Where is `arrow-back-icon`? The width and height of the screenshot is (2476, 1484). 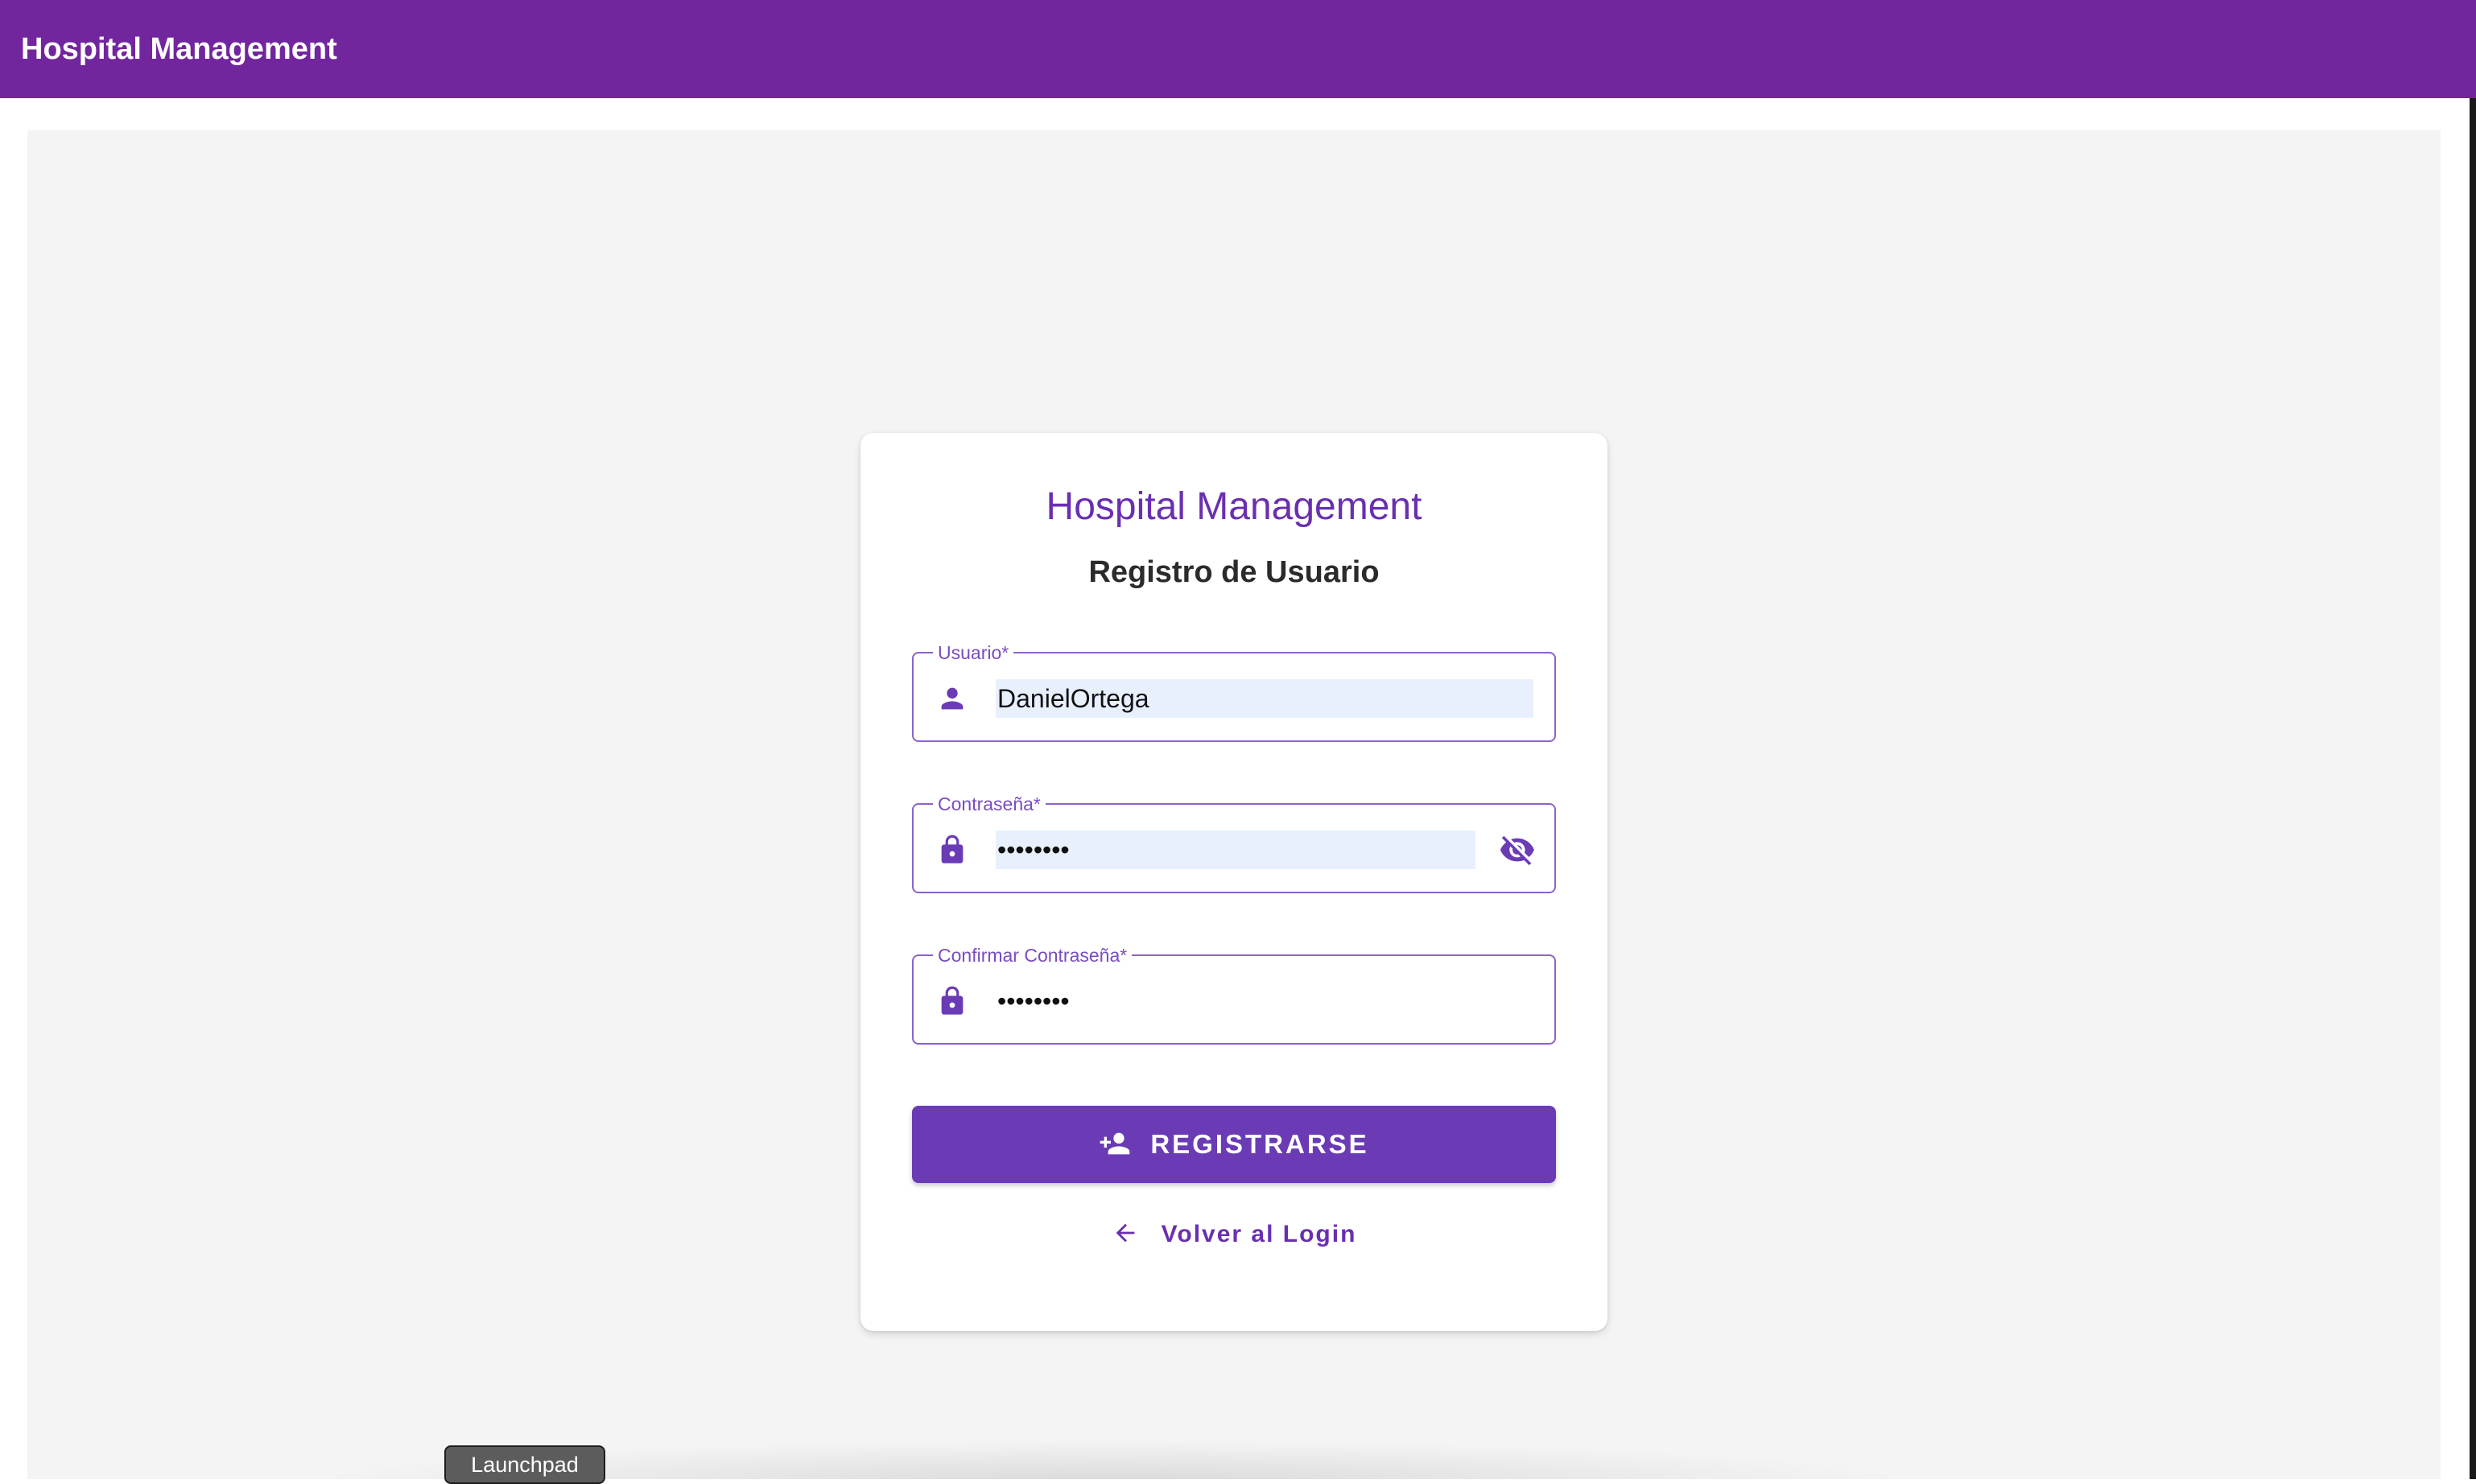
arrow-back-icon is located at coordinates (1125, 1235).